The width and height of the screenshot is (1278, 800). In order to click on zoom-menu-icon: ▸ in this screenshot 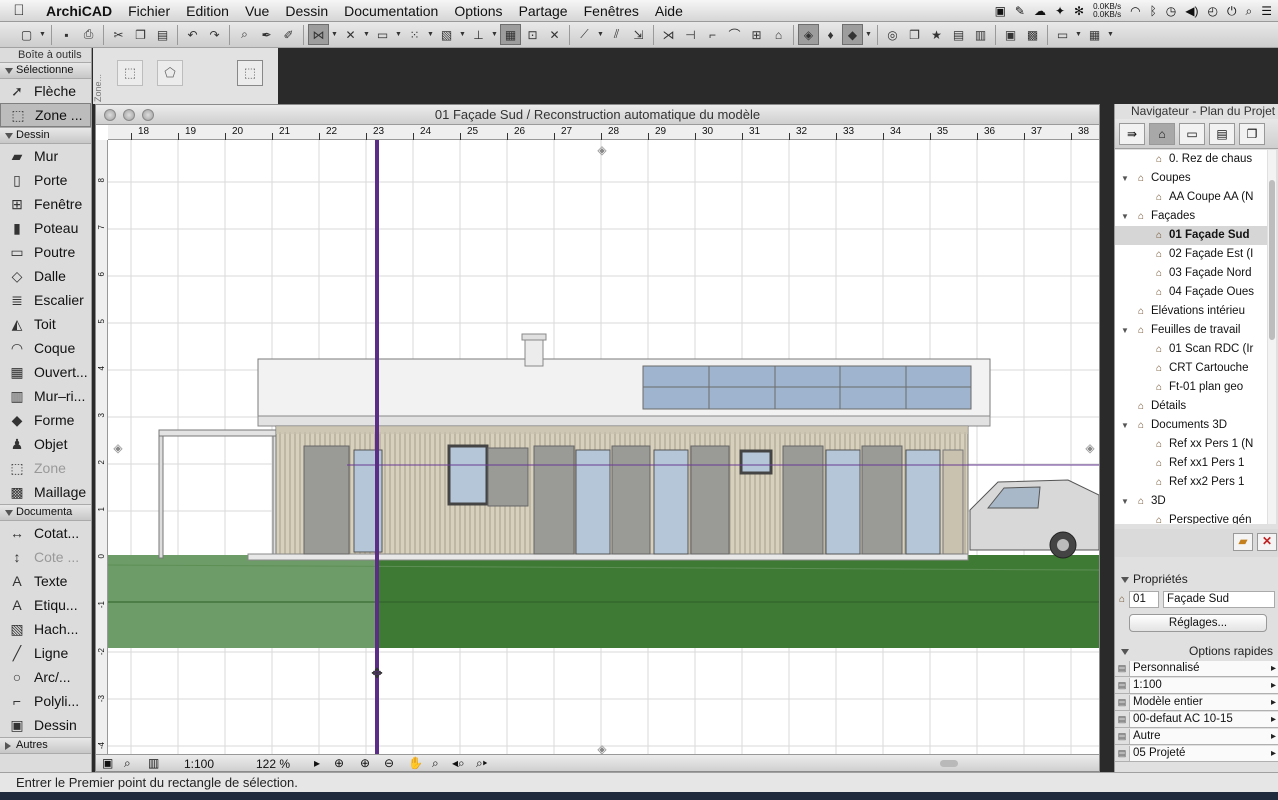, I will do `click(317, 763)`.